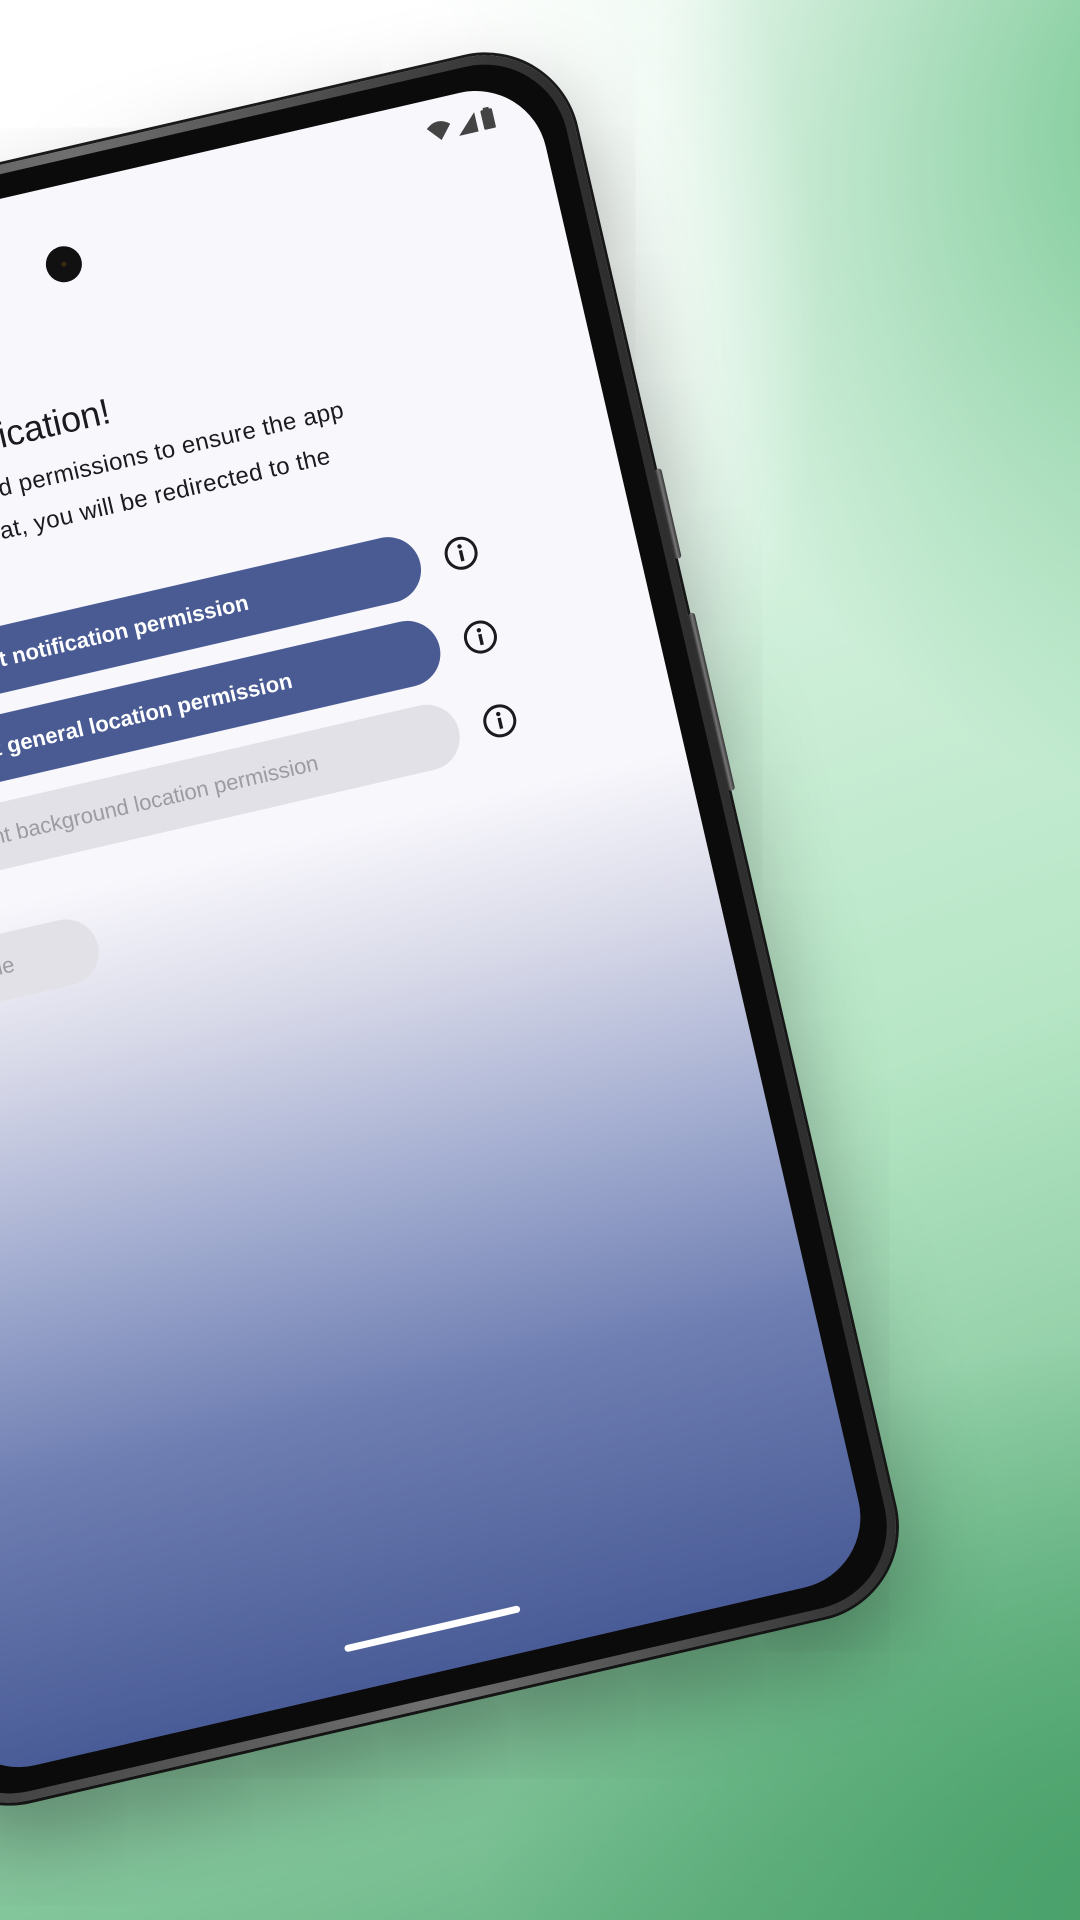 Image resolution: width=1080 pixels, height=1920 pixels. What do you see at coordinates (439, 133) in the screenshot?
I see `wifi-icon` at bounding box center [439, 133].